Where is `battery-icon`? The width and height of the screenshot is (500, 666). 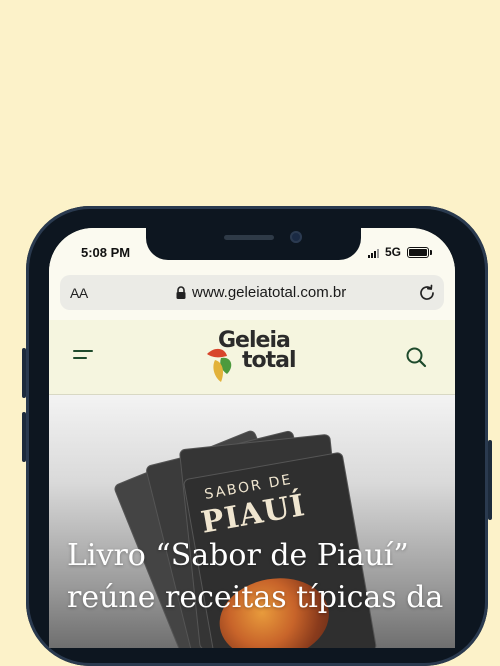 battery-icon is located at coordinates (419, 252).